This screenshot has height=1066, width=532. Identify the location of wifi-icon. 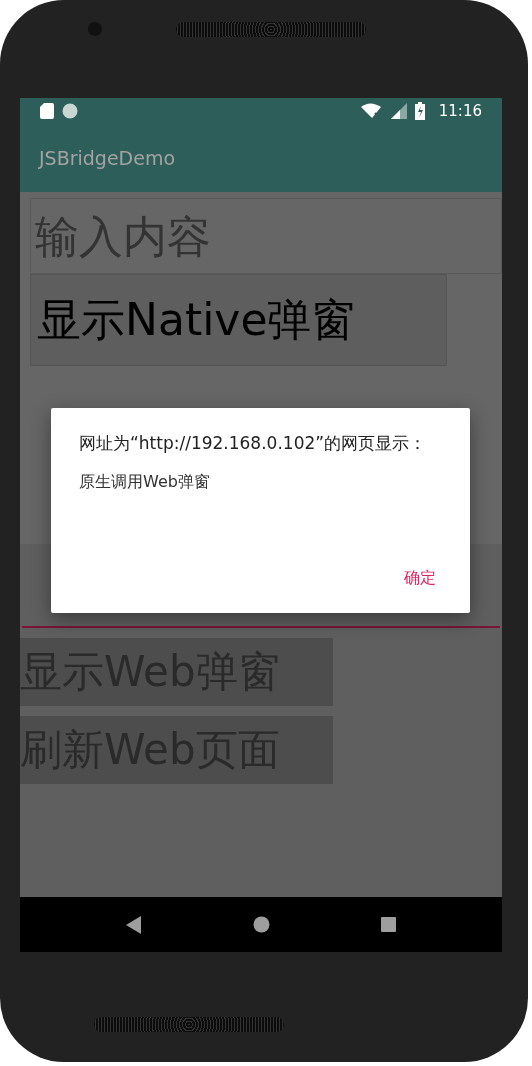
(371, 110).